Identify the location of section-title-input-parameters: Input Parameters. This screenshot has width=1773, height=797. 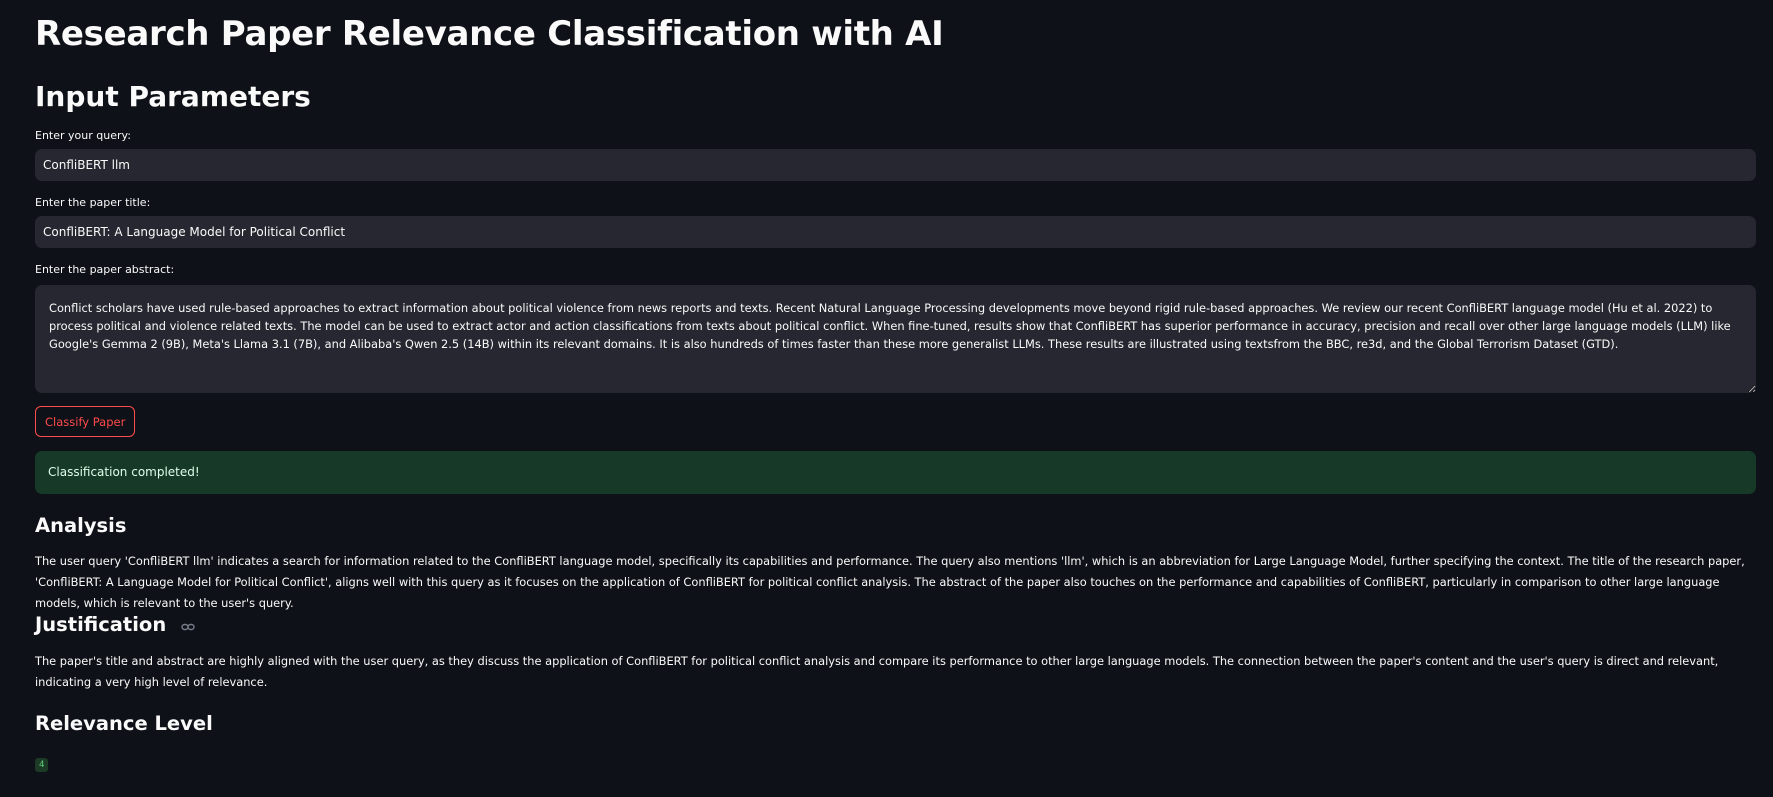
(173, 96).